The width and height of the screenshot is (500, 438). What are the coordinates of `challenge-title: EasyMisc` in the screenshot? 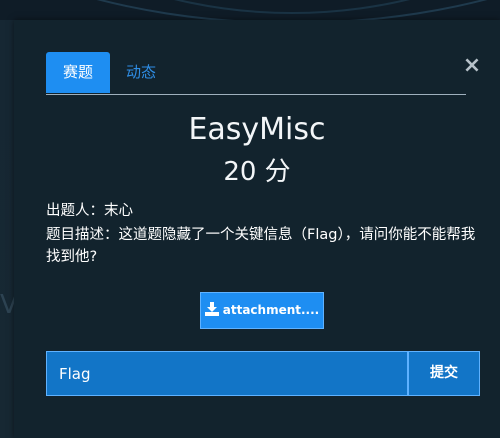 It's located at (257, 129).